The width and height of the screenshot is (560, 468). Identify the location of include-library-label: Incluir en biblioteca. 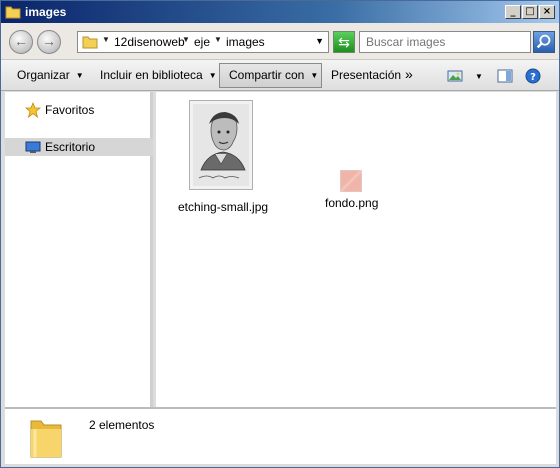
(151, 75).